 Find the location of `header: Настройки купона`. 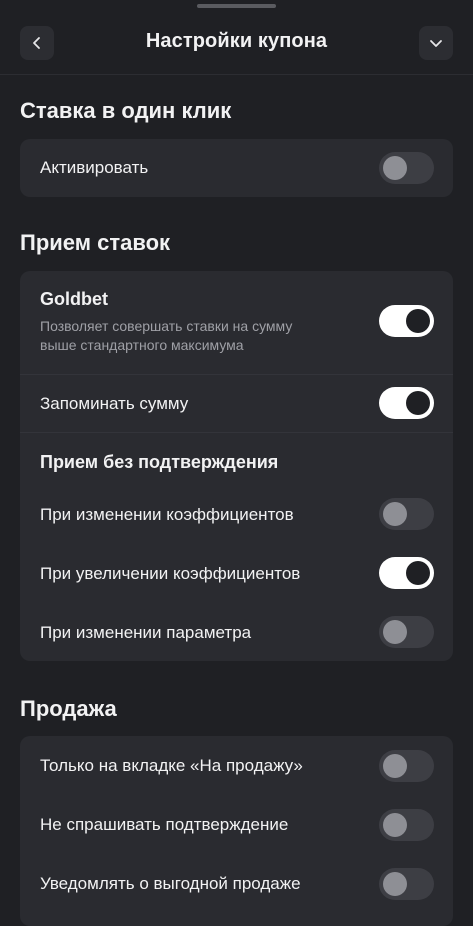

header: Настройки купона is located at coordinates (236, 37).